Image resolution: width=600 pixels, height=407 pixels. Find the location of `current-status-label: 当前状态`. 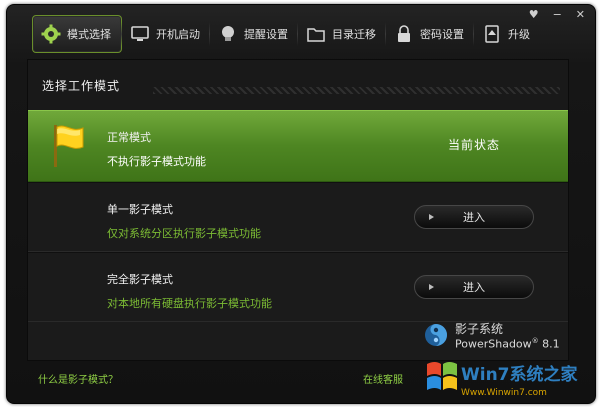

current-status-label: 当前状态 is located at coordinates (474, 145).